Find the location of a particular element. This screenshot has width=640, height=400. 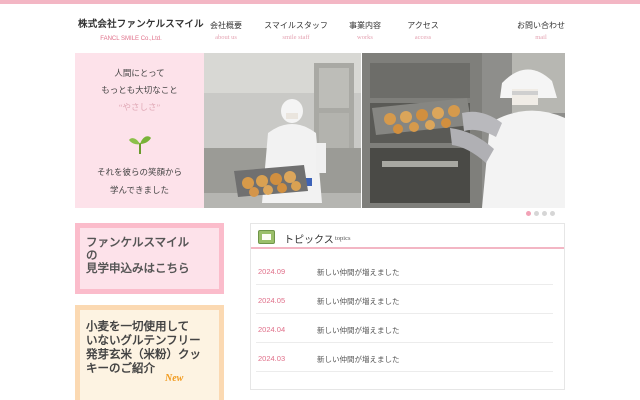

tour-application-banner: ファンケルスマイル の 見学申込みはこちら is located at coordinates (149, 258).